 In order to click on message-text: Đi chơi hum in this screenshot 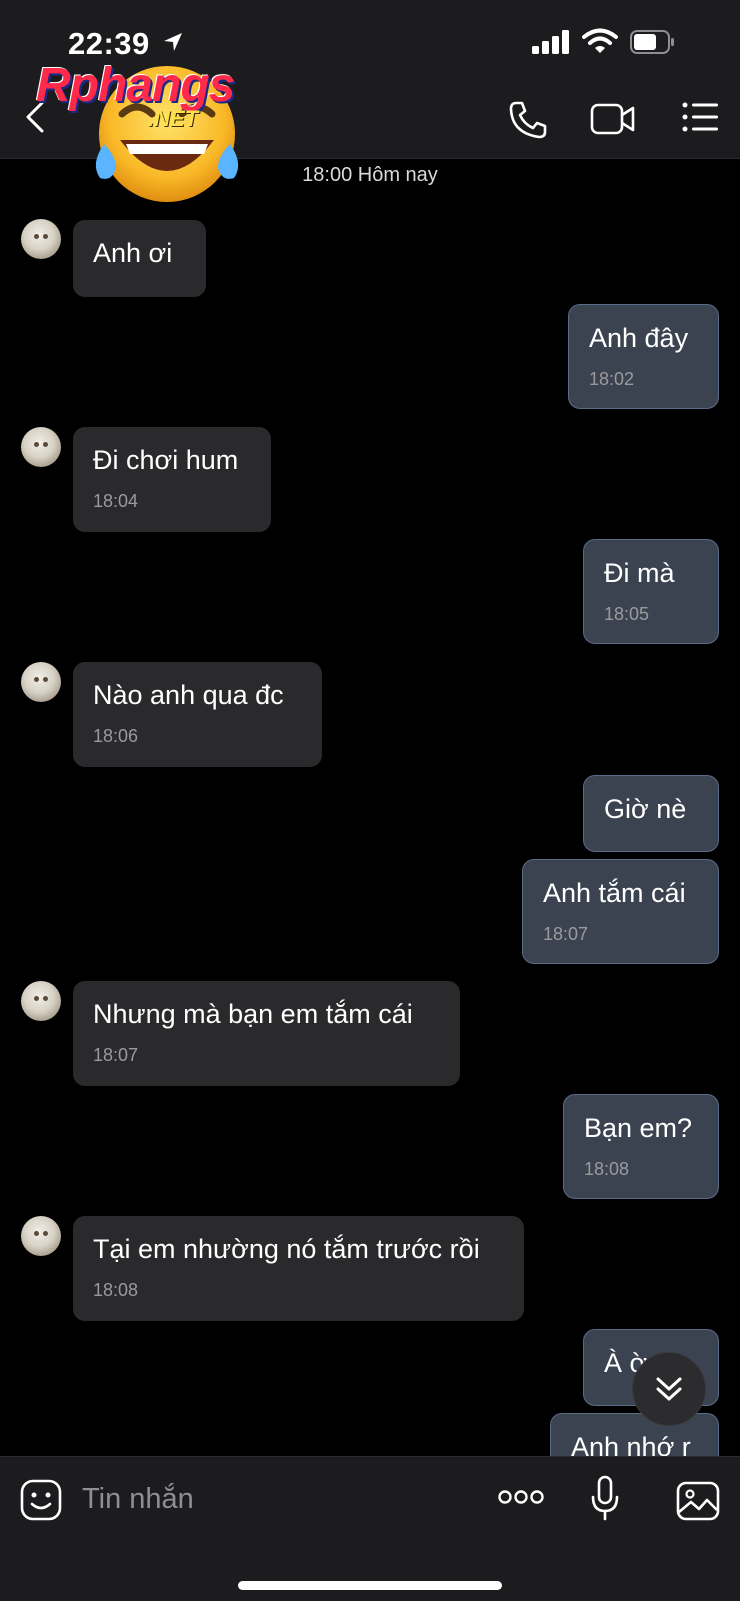, I will do `click(166, 460)`.